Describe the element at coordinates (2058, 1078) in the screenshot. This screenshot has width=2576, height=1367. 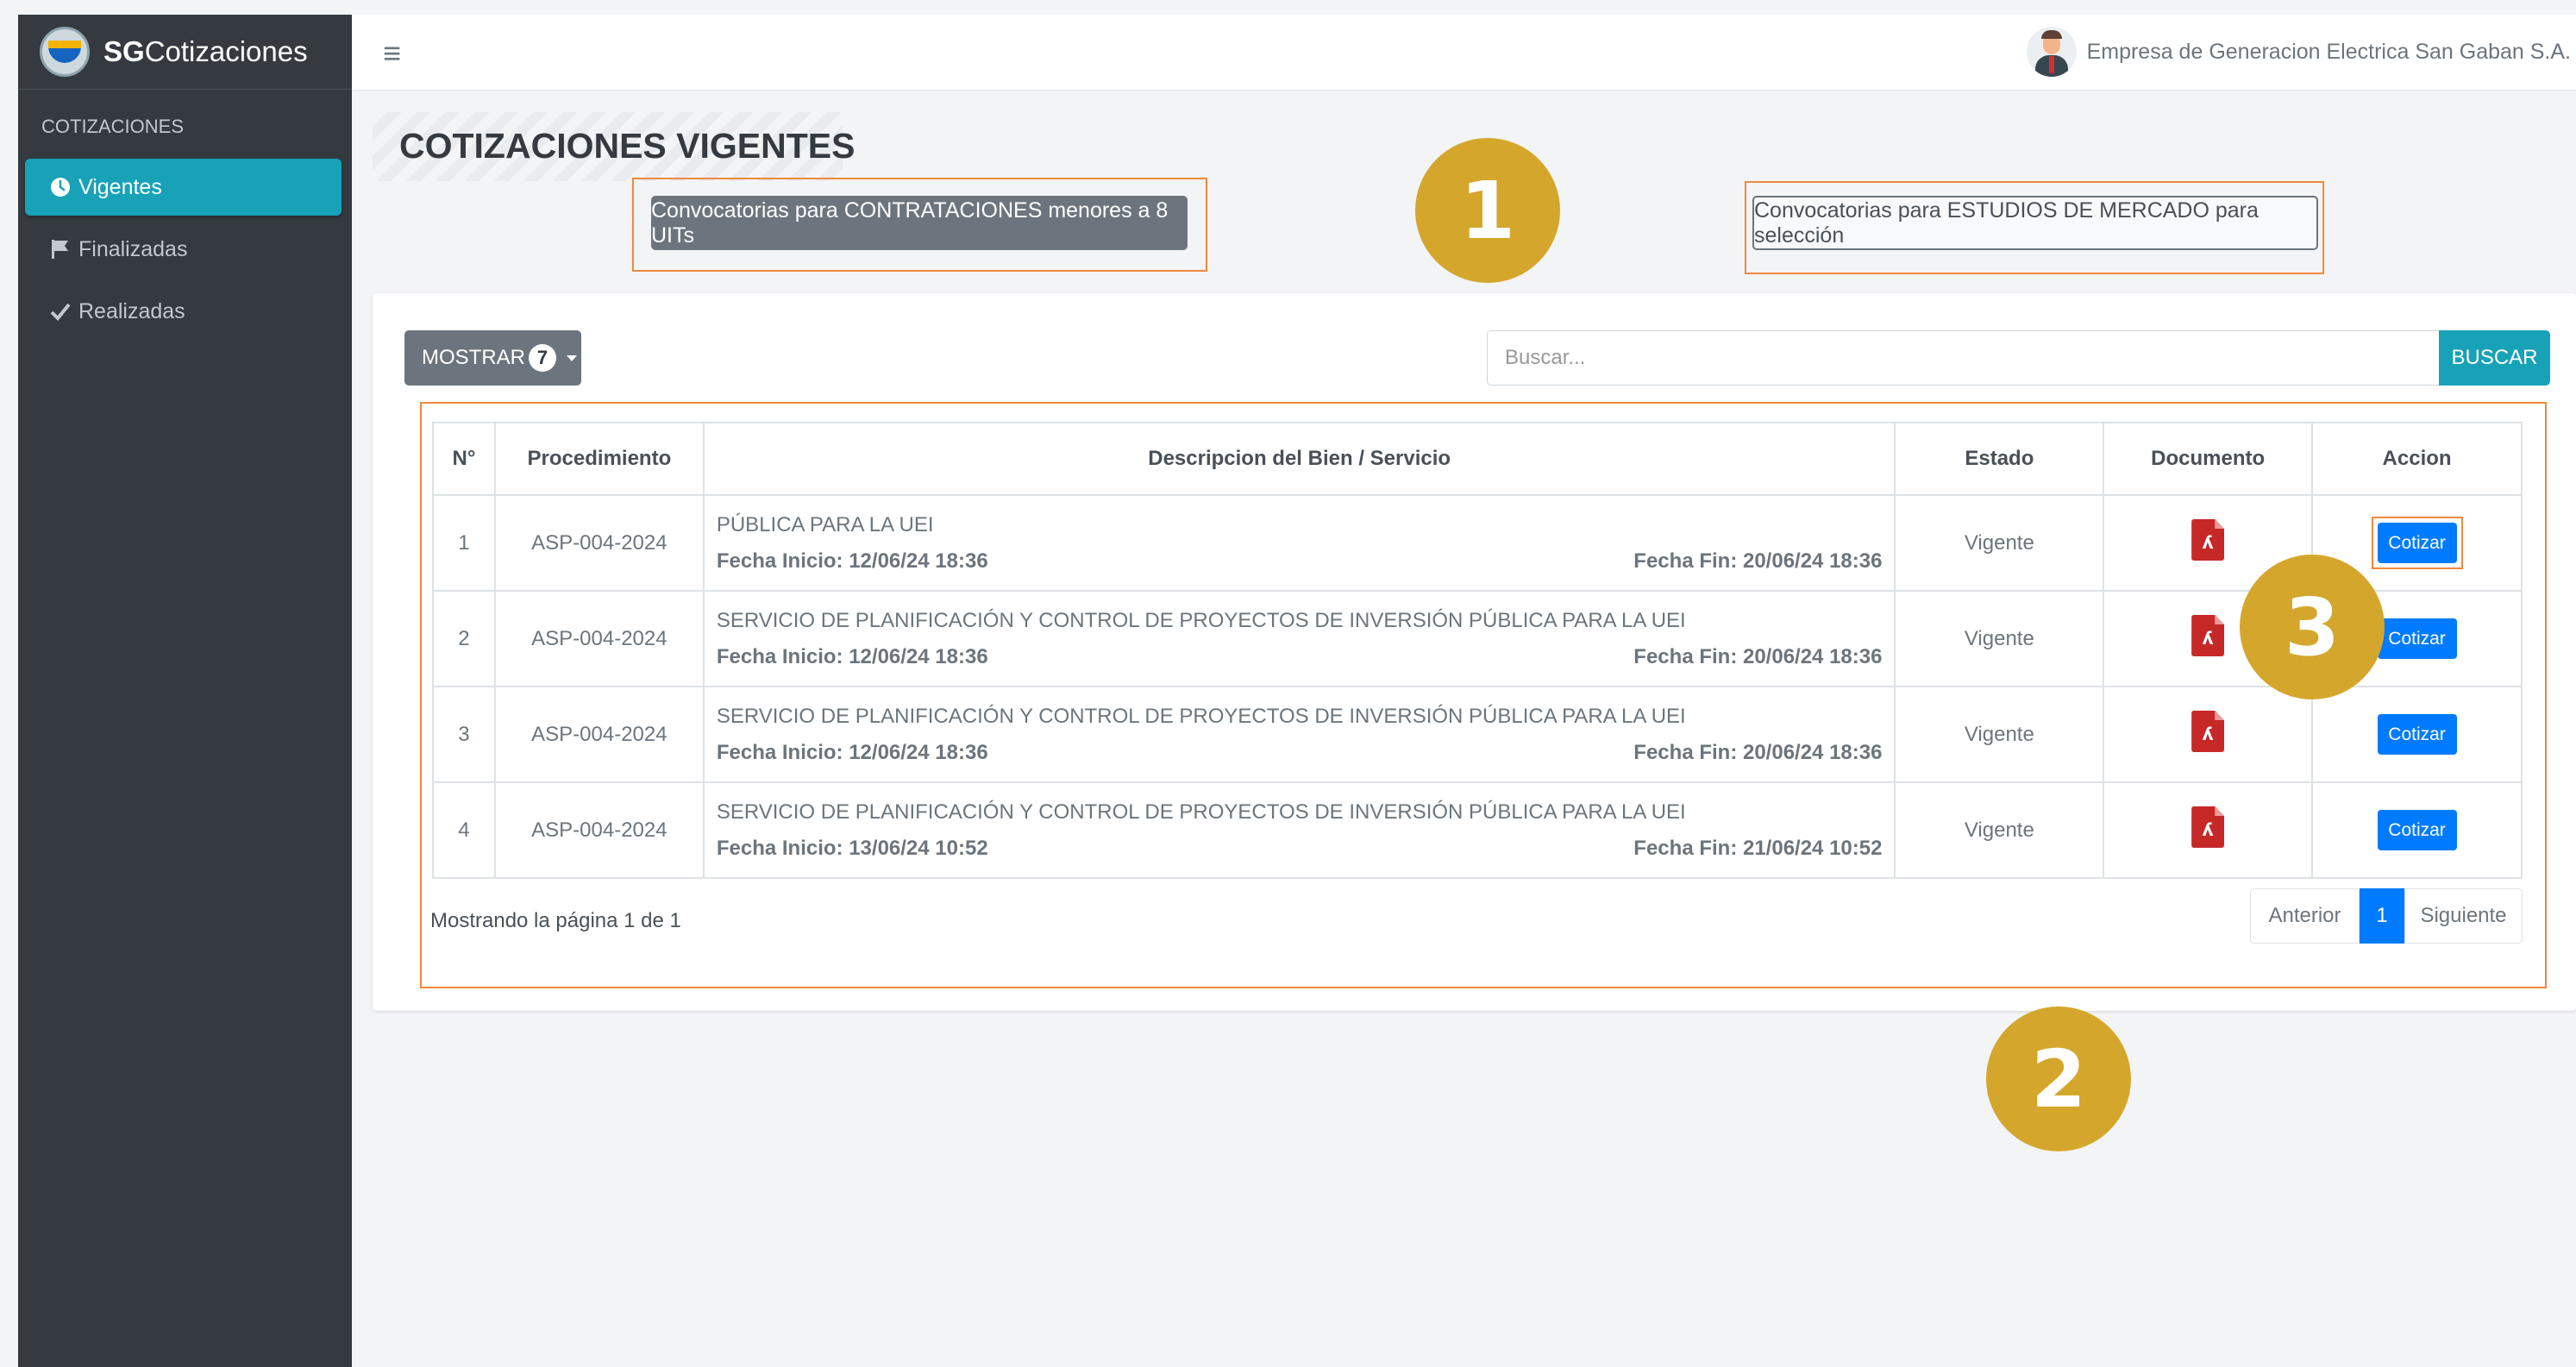
I see `step-badge-2: 2` at that location.